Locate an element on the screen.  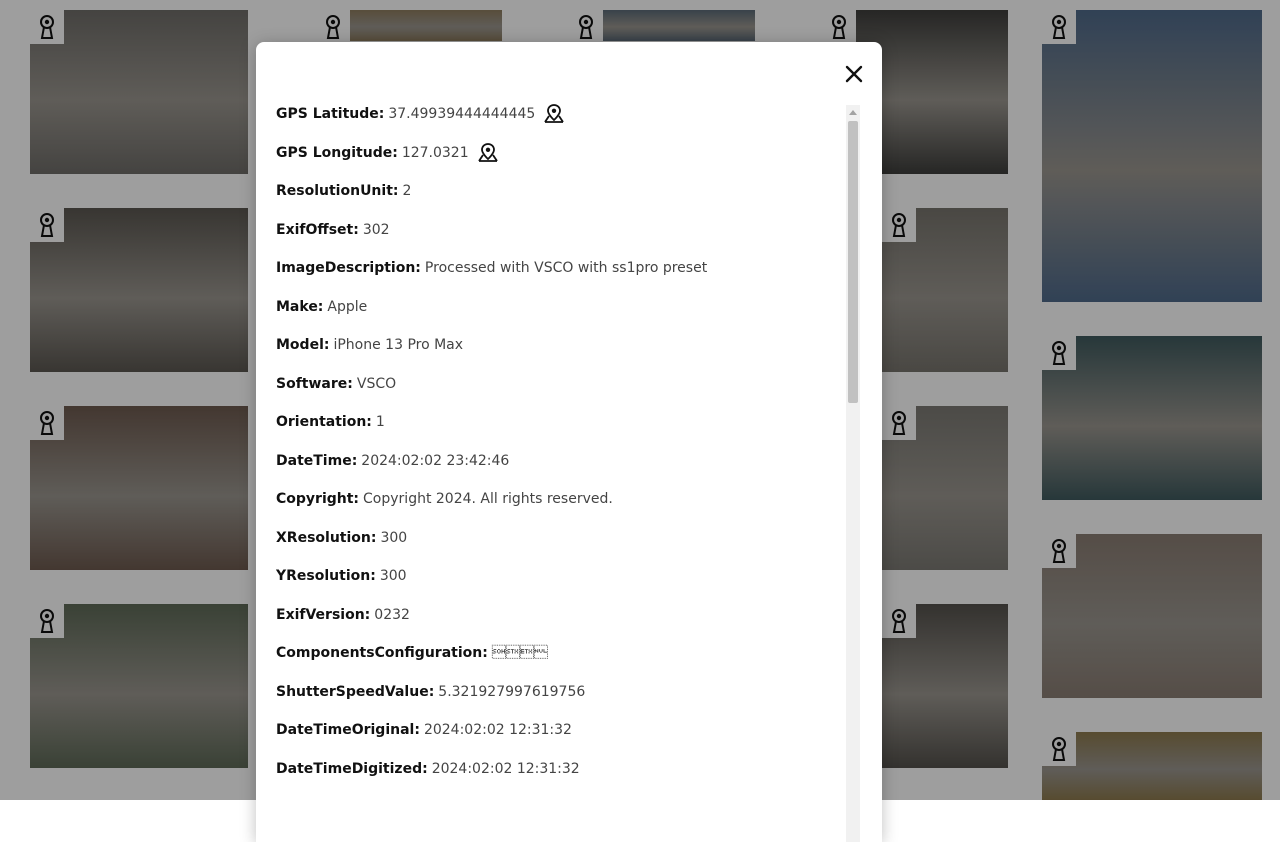
exif-row: YResolution: 300 is located at coordinates (559, 583).